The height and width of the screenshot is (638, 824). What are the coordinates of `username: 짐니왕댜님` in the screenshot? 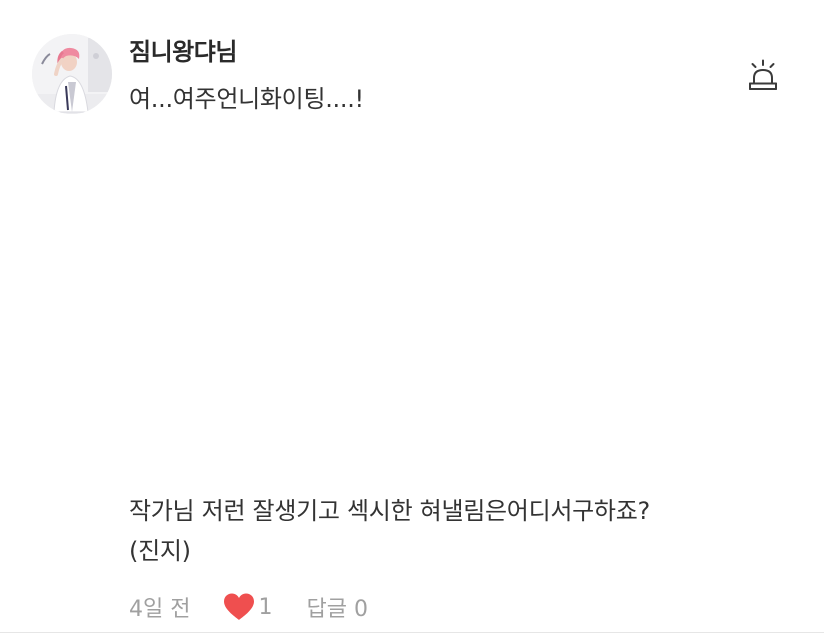 It's located at (183, 49).